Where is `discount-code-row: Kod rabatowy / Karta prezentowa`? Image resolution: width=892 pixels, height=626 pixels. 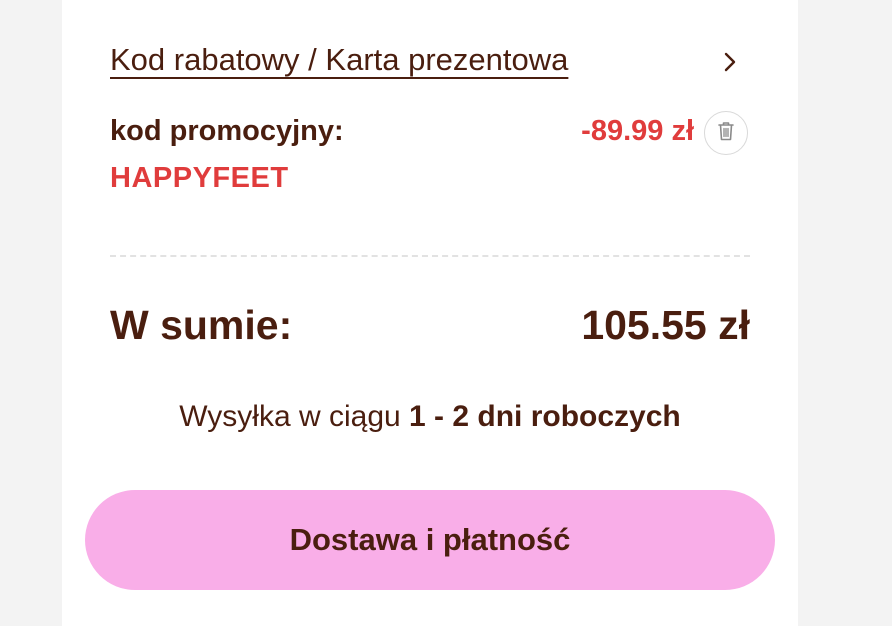
discount-code-row: Kod rabatowy / Karta prezentowa is located at coordinates (430, 62).